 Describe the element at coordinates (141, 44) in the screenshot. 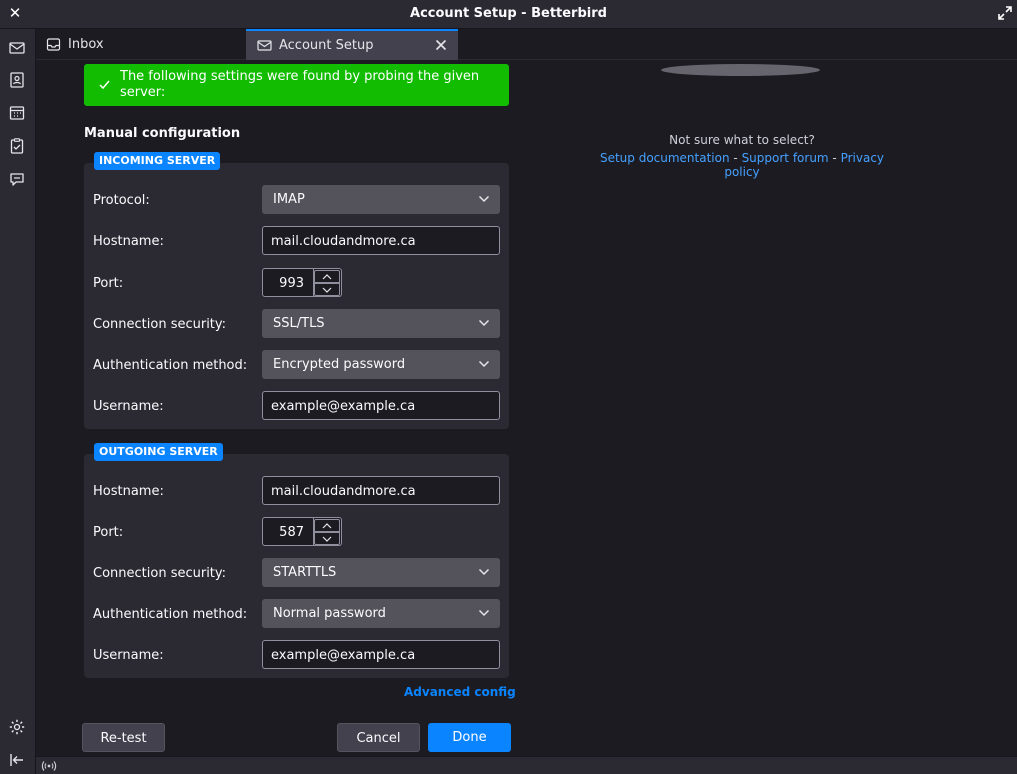

I see `tab-inbox: Inbox` at that location.